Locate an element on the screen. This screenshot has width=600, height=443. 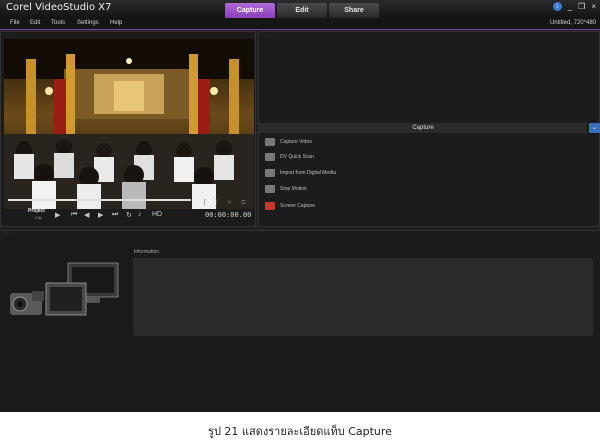
option-label: Import from Digital Media is located at coordinates (308, 172).